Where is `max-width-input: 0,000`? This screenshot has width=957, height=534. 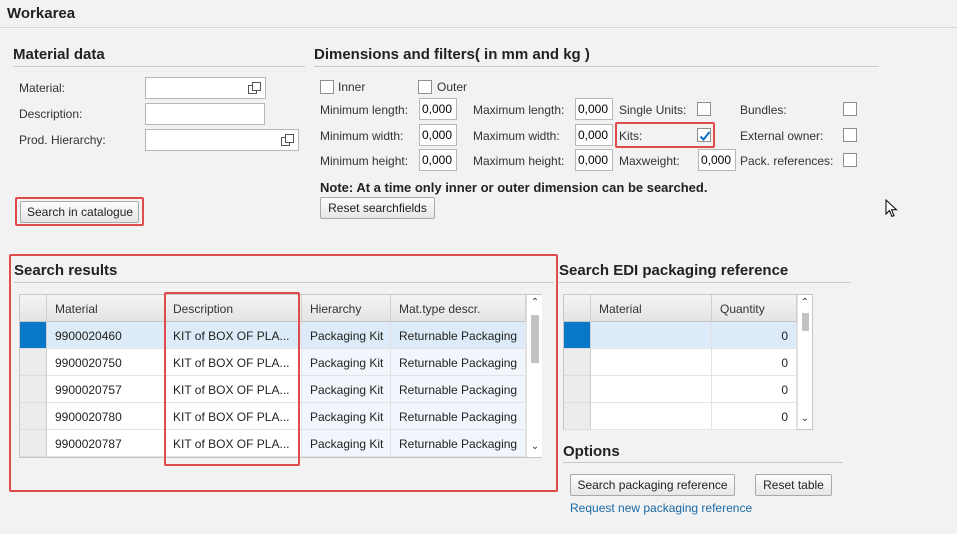
max-width-input: 0,000 is located at coordinates (594, 135).